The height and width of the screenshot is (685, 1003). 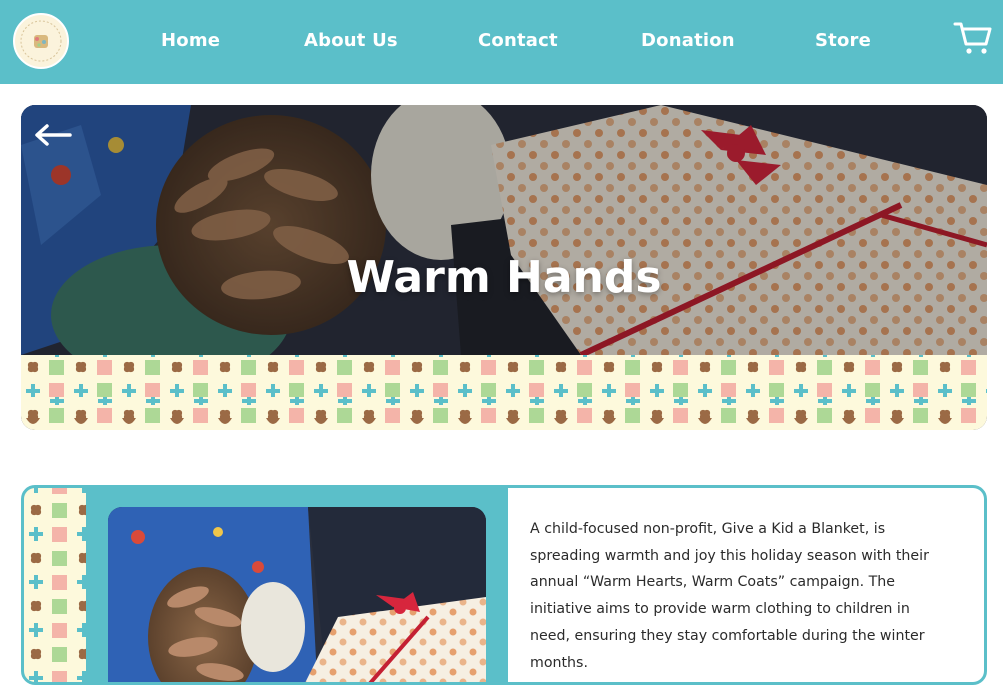 What do you see at coordinates (843, 40) in the screenshot?
I see `nav-store: Store` at bounding box center [843, 40].